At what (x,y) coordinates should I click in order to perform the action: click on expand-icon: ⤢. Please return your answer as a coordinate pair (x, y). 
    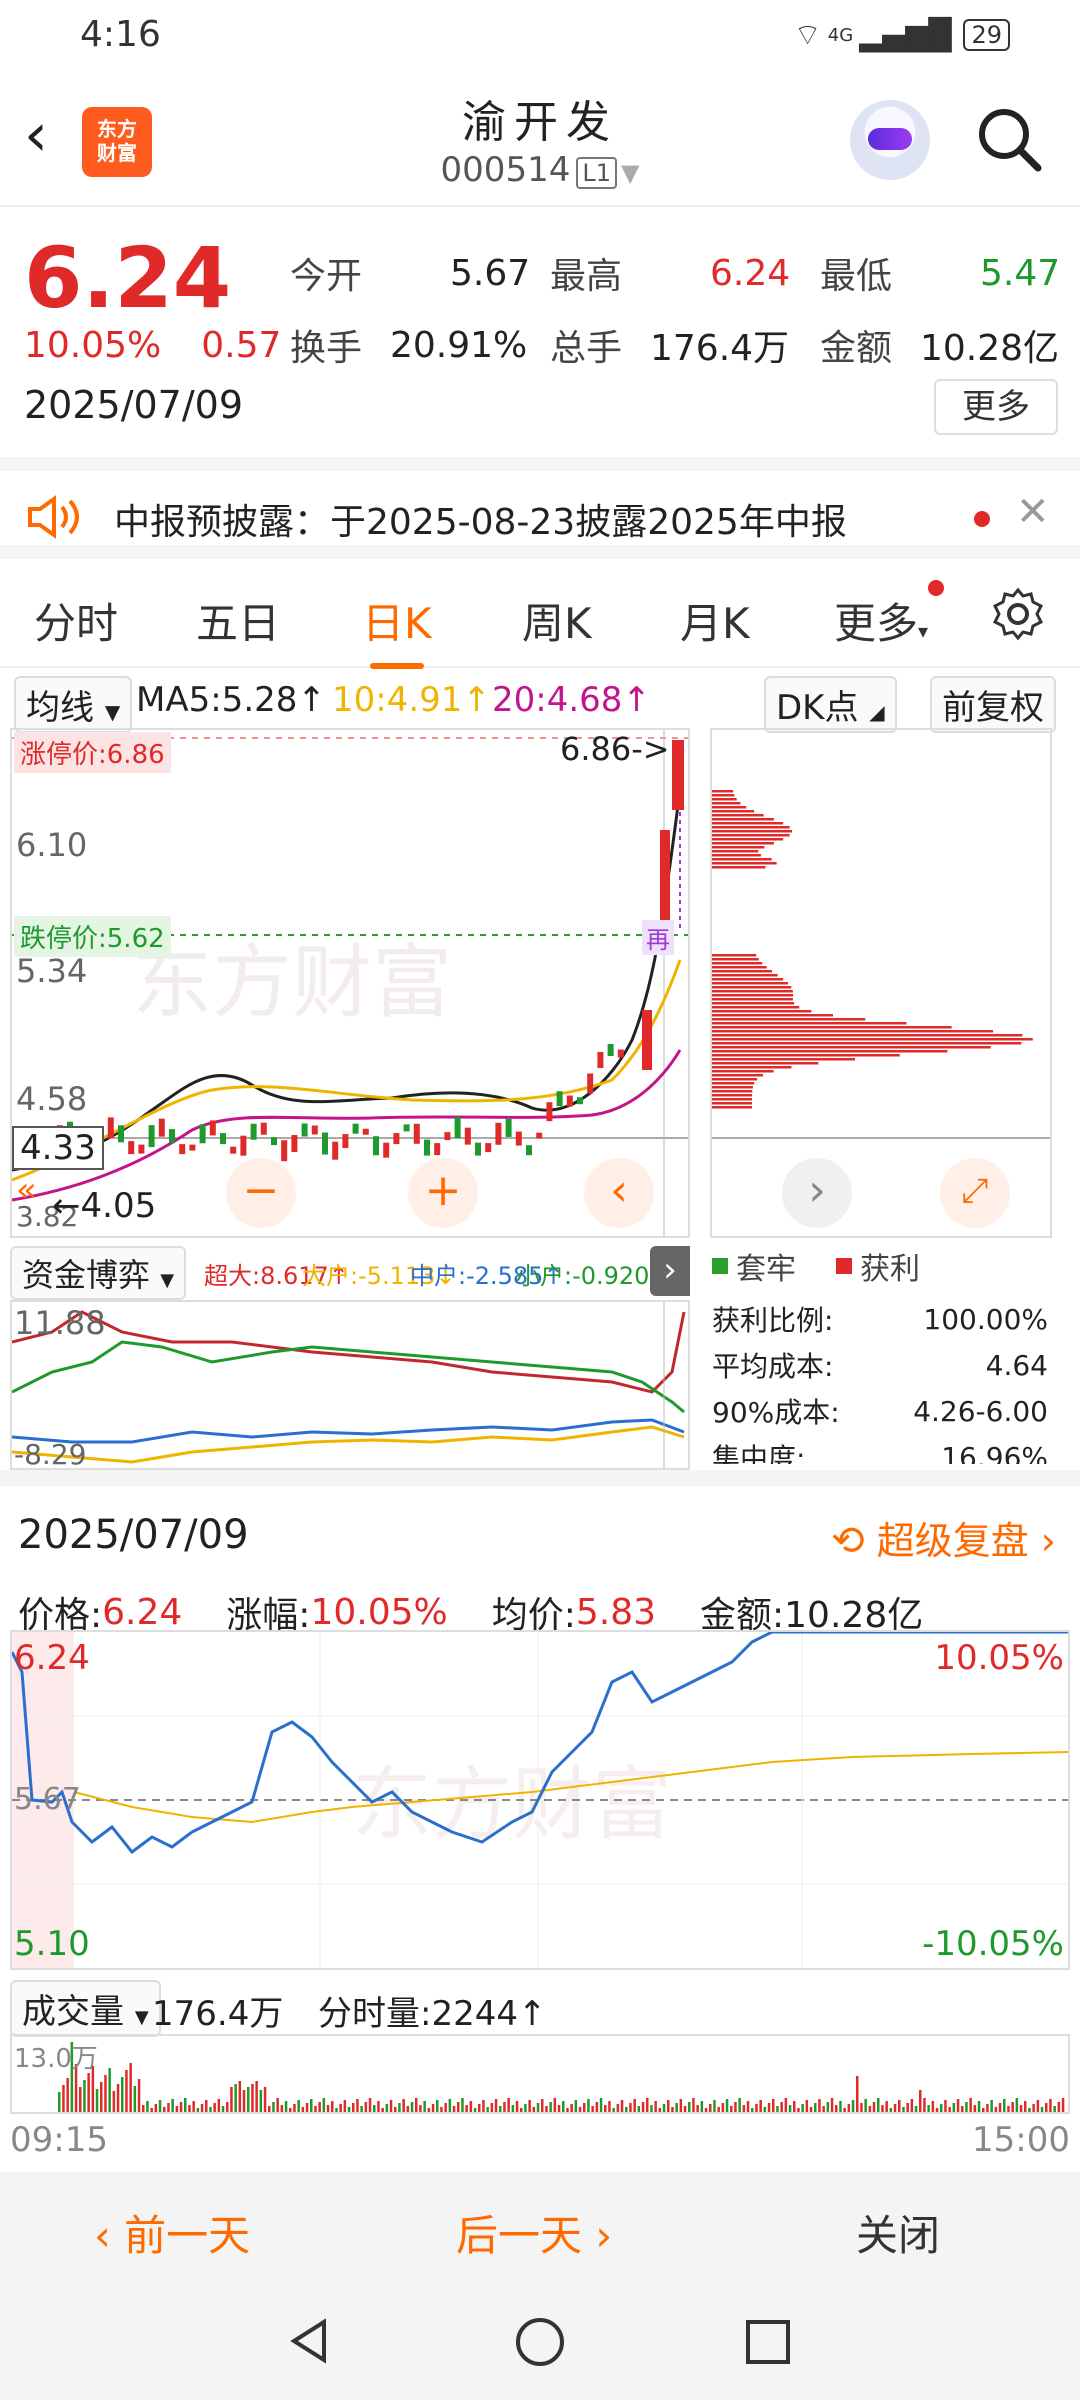
    Looking at the image, I should click on (975, 1193).